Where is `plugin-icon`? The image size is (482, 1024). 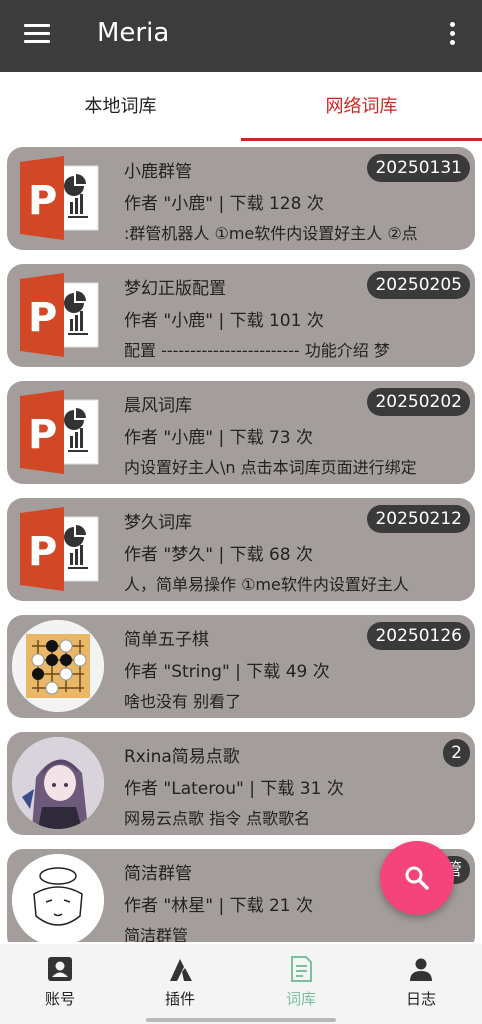
plugin-icon is located at coordinates (181, 970).